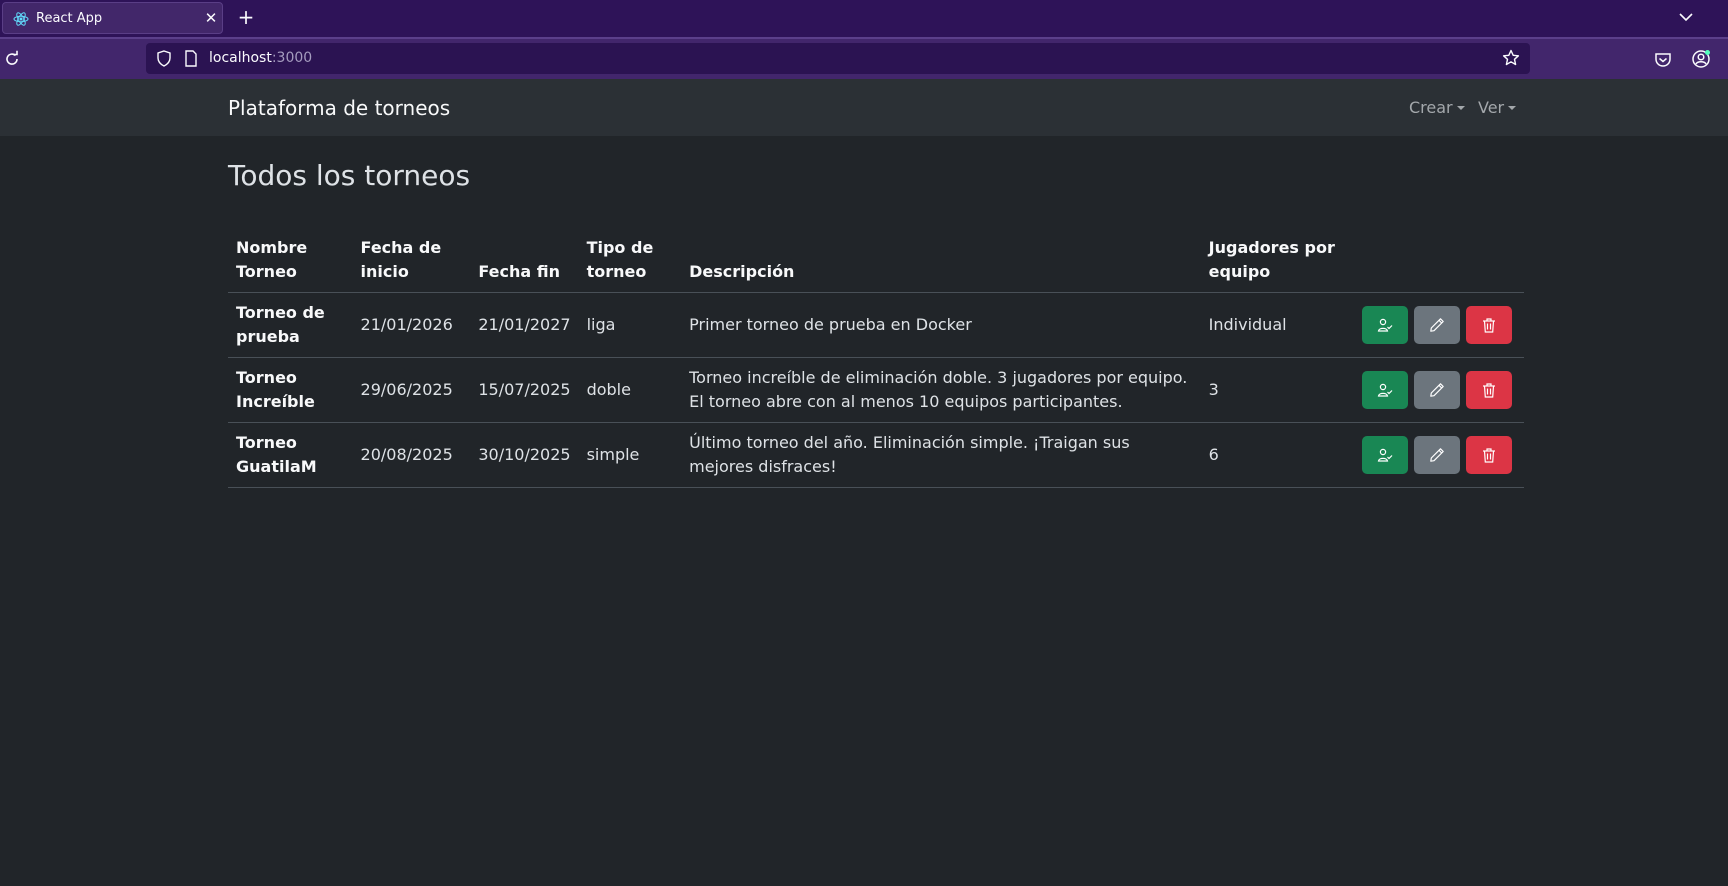 Image resolution: width=1728 pixels, height=886 pixels. What do you see at coordinates (411, 264) in the screenshot?
I see `header-start: Fecha de inicio` at bounding box center [411, 264].